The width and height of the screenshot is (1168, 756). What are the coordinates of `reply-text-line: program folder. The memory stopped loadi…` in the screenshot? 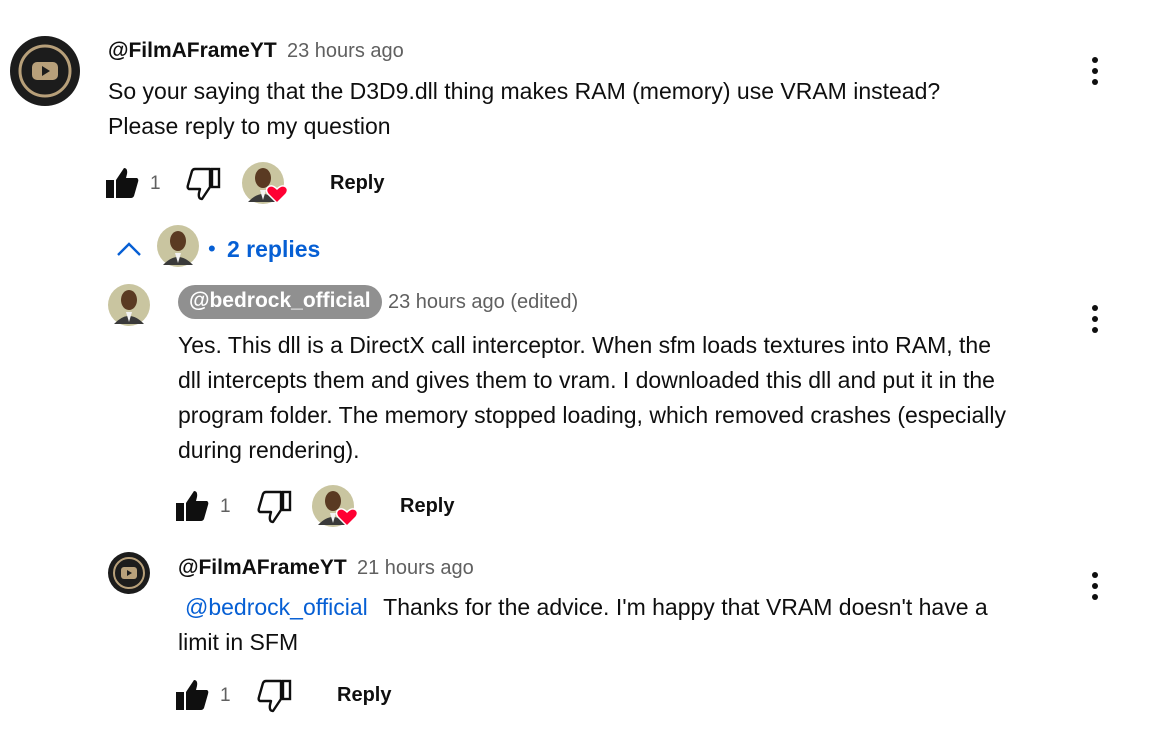 It's located at (592, 415).